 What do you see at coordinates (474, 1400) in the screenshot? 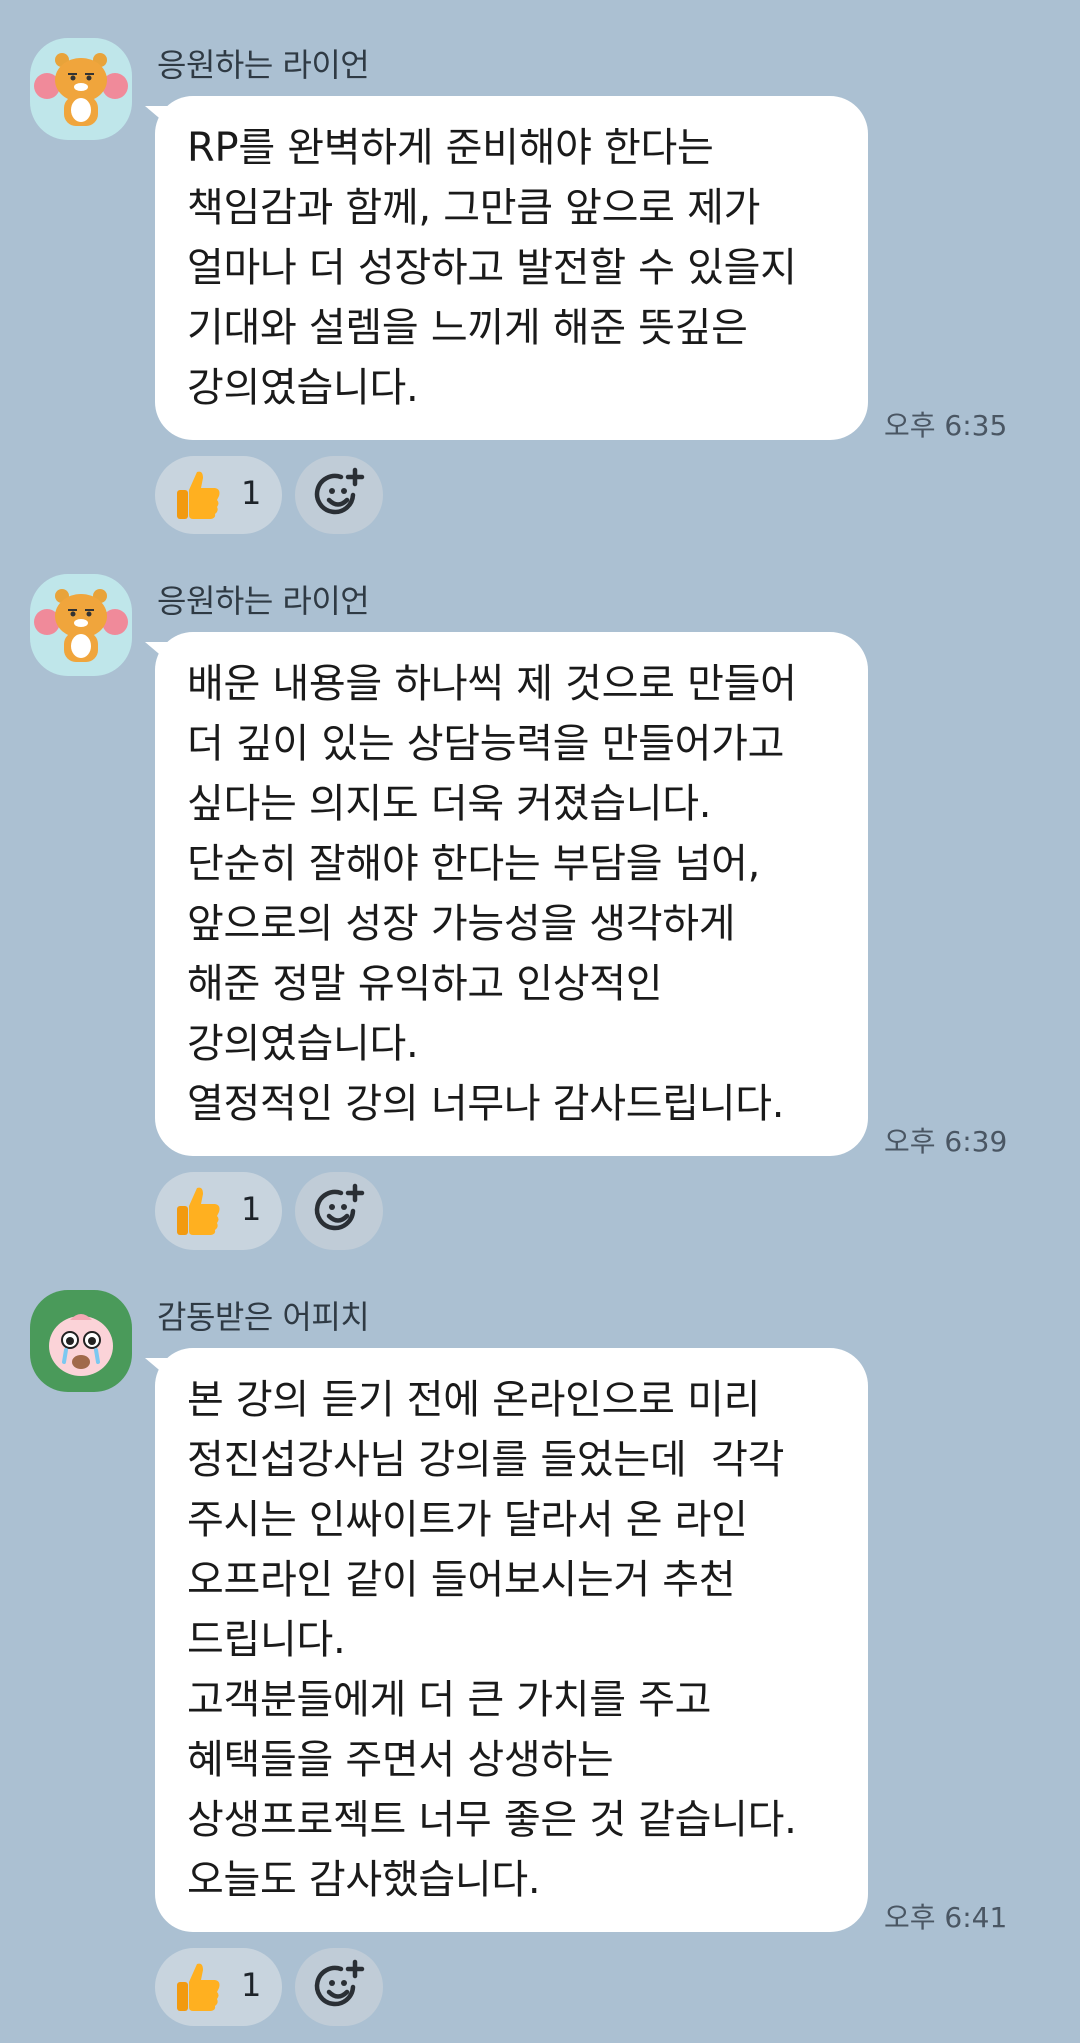
I see `message-line: 본 강의 듣기 전에 온라인으로 미리` at bounding box center [474, 1400].